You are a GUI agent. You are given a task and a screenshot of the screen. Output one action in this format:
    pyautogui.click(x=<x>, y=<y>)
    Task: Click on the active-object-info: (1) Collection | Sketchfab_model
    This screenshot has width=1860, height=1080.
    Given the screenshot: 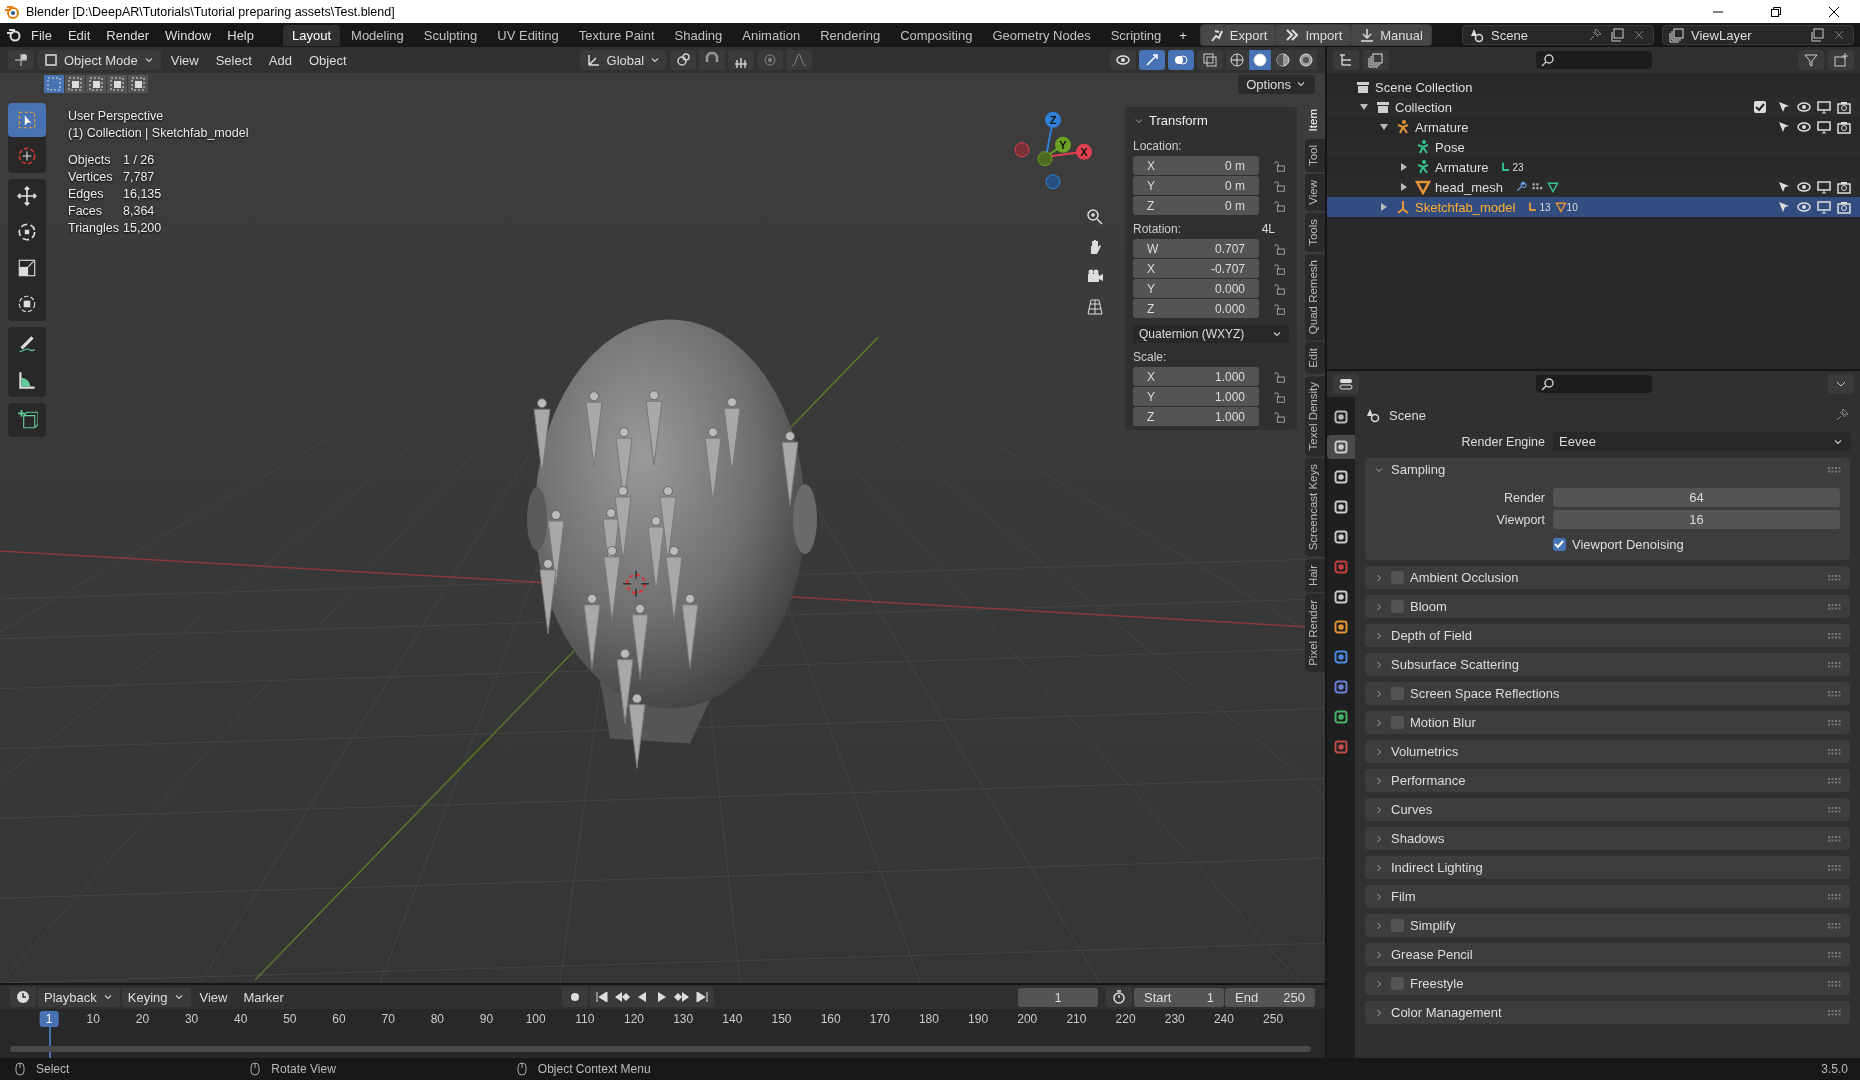 What is the action you would take?
    pyautogui.click(x=158, y=133)
    